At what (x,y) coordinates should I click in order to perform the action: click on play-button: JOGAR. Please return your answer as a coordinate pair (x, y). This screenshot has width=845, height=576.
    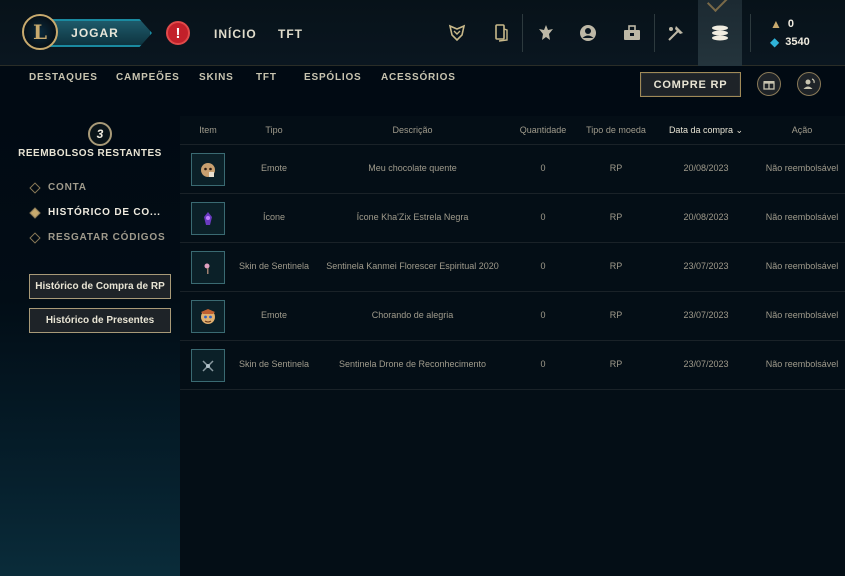
    Looking at the image, I should click on (100, 33).